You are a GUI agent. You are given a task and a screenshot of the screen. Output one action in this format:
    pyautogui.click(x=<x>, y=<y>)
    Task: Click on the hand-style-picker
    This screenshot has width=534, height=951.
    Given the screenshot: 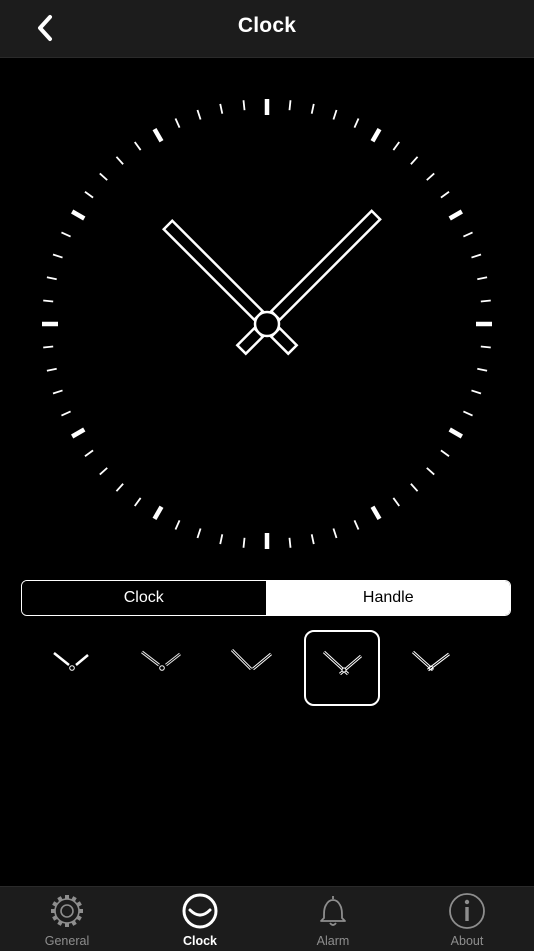 What is the action you would take?
    pyautogui.click(x=267, y=670)
    